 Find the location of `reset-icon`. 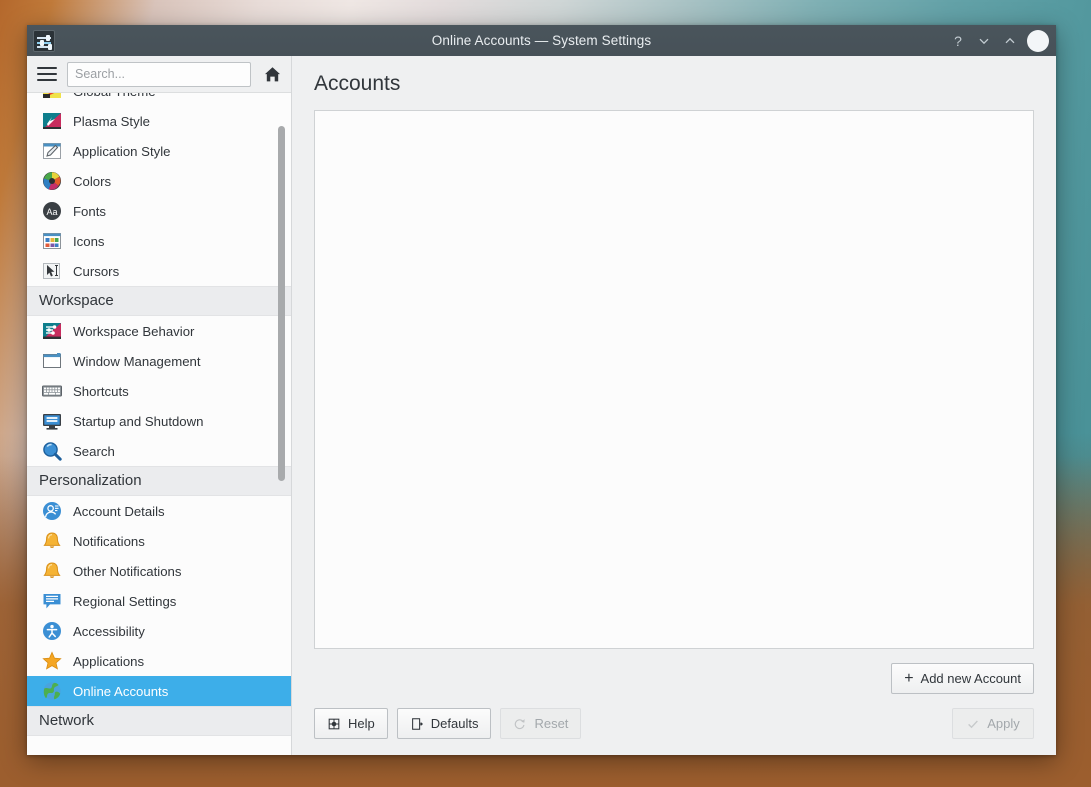

reset-icon is located at coordinates (520, 723).